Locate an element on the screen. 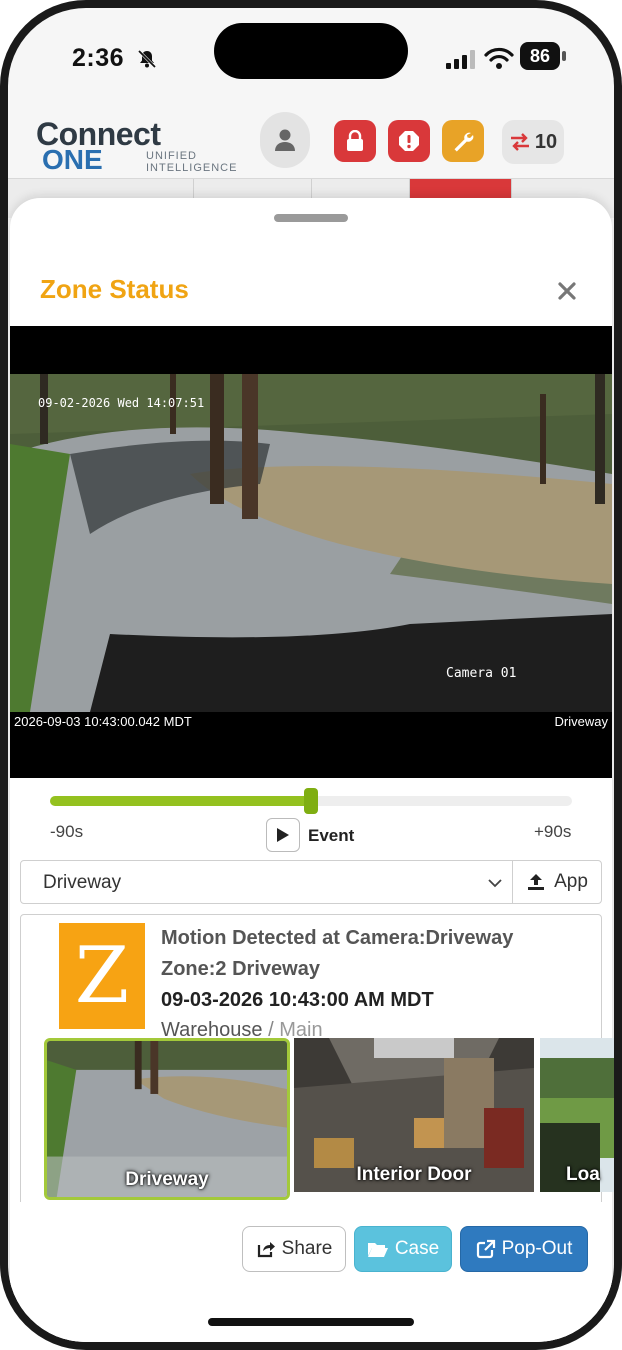  event-zone: Zone:2 Driveway is located at coordinates (240, 969).